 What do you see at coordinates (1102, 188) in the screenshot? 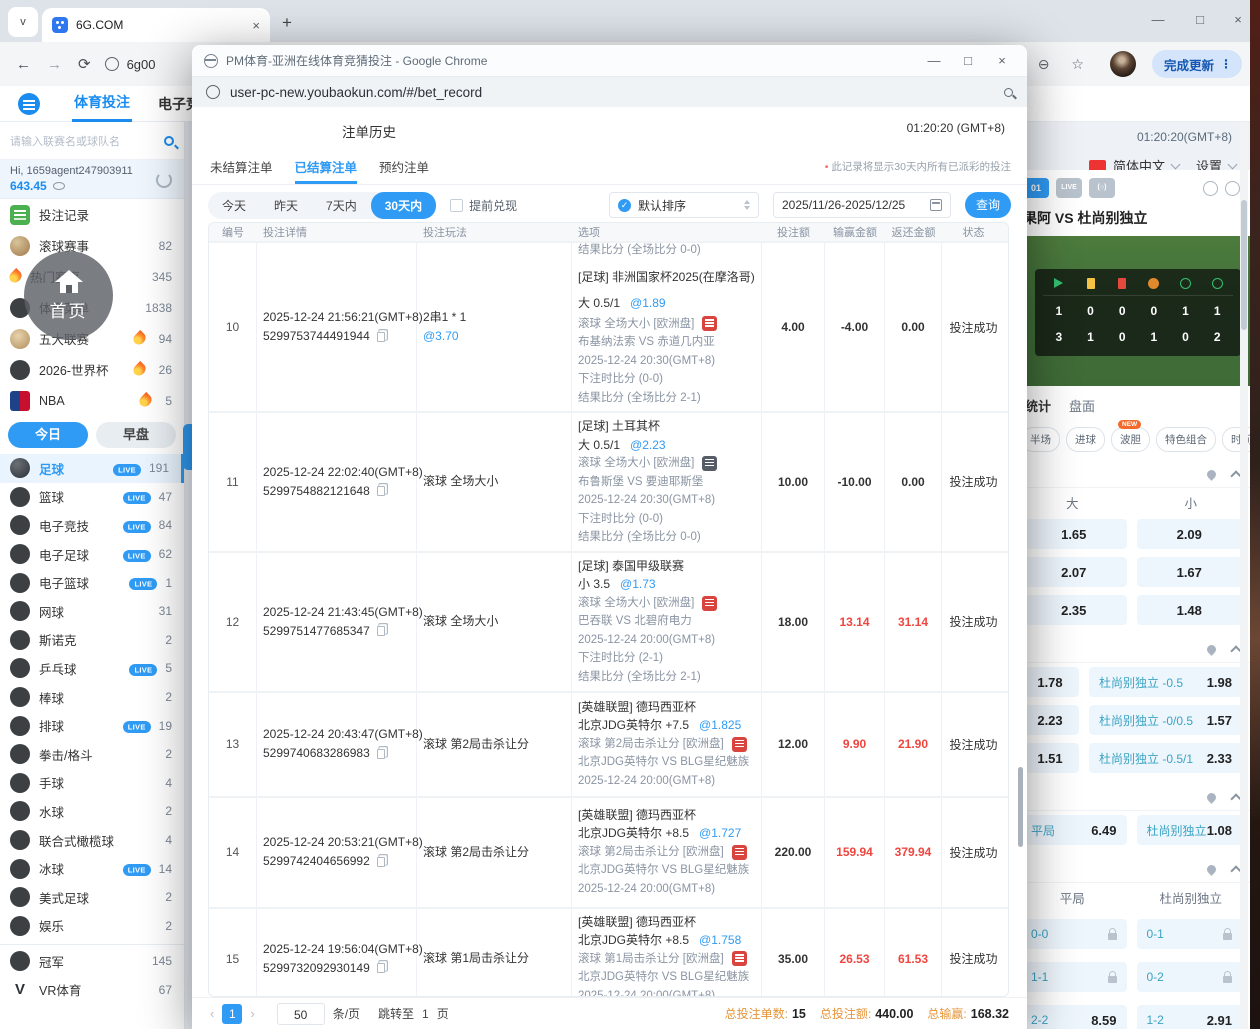
I see `tab-pitch-view: (○)` at bounding box center [1102, 188].